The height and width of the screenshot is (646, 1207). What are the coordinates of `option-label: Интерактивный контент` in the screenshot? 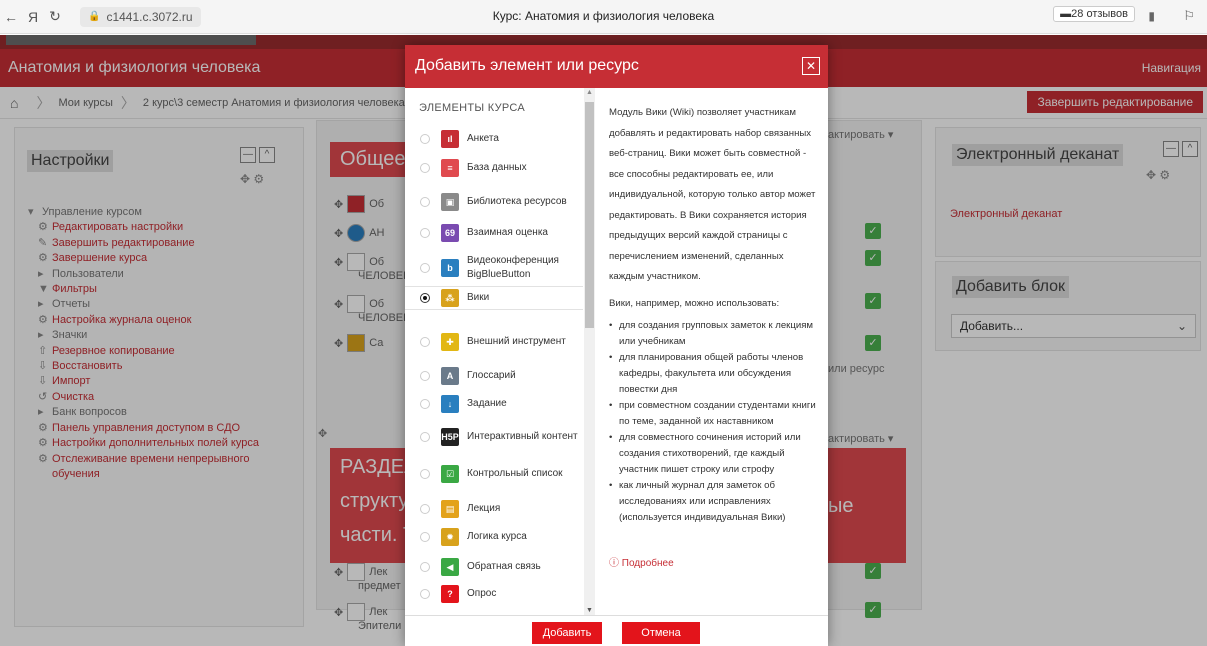 It's located at (522, 436).